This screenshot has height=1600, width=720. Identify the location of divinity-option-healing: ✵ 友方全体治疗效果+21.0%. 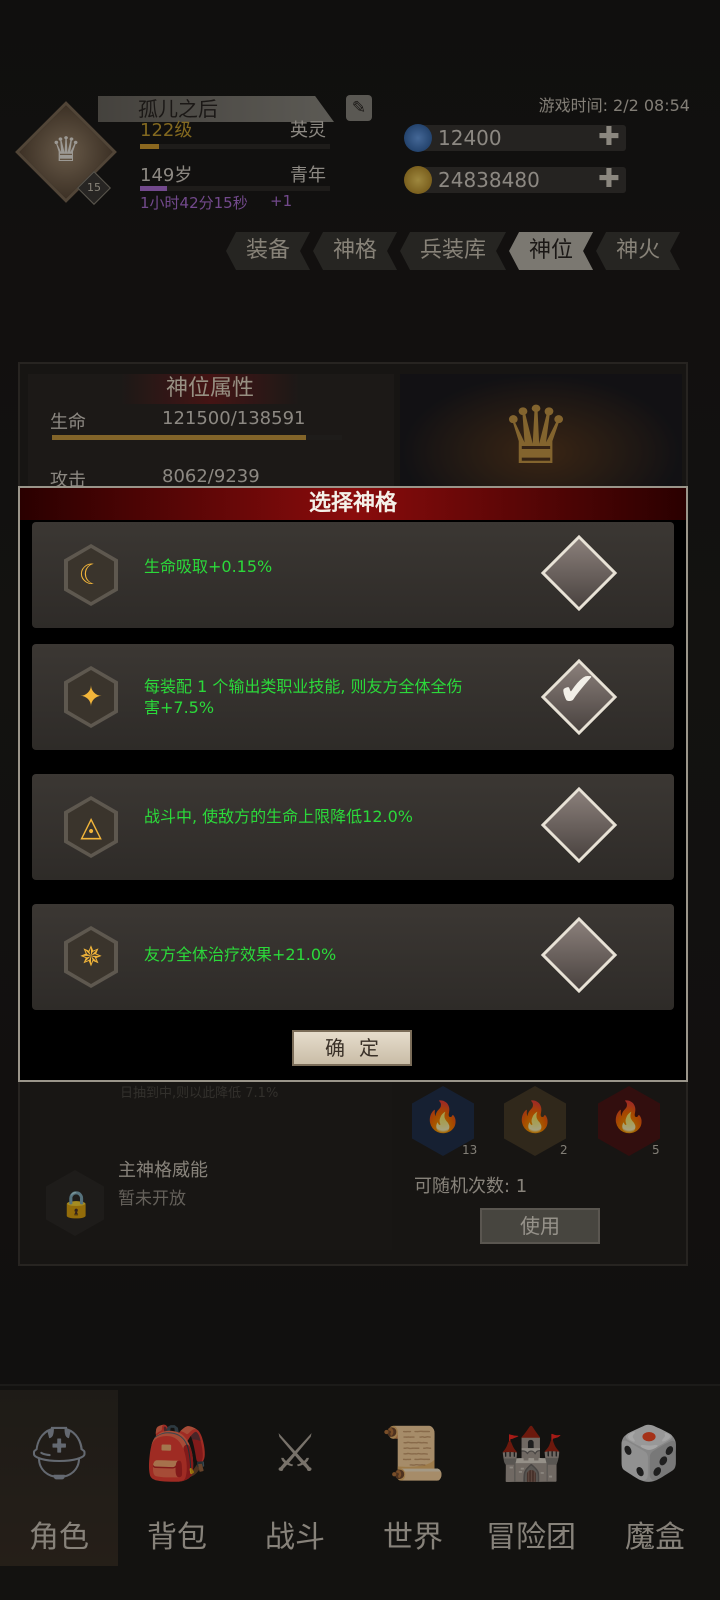
(353, 957).